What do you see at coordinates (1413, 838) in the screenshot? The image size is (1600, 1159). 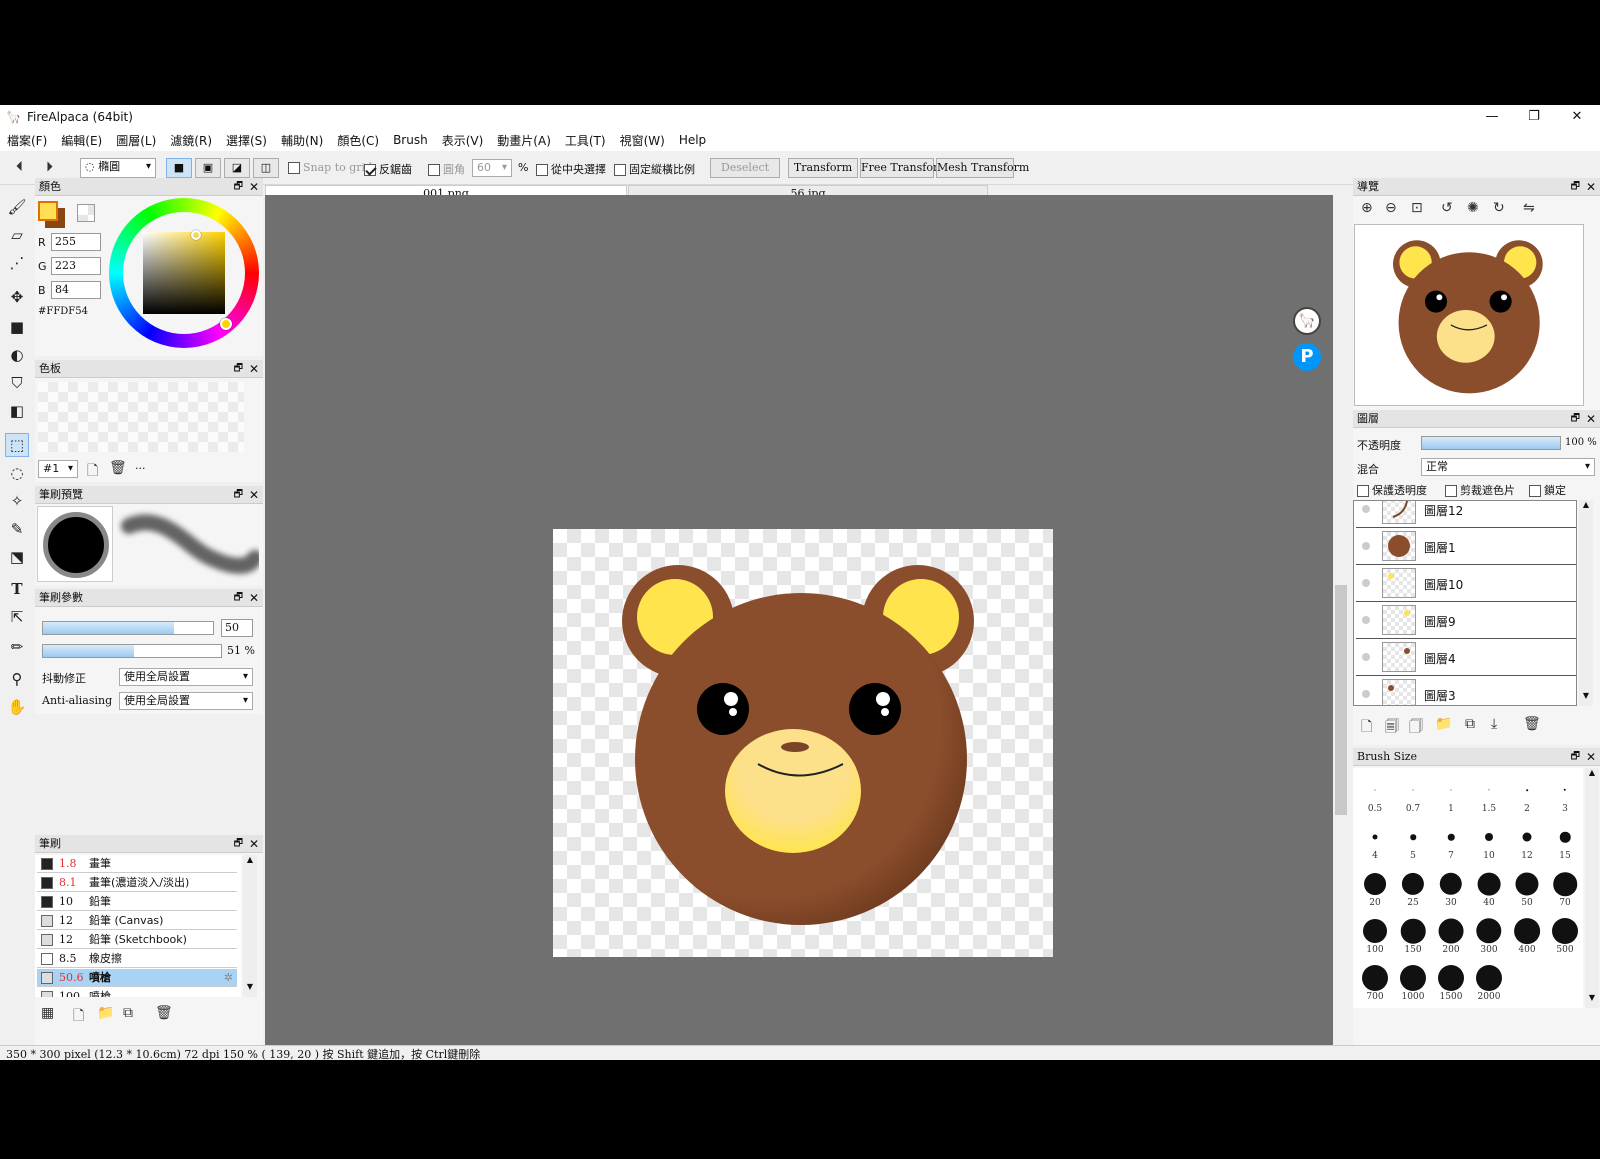 I see `brush-size-option: 5` at bounding box center [1413, 838].